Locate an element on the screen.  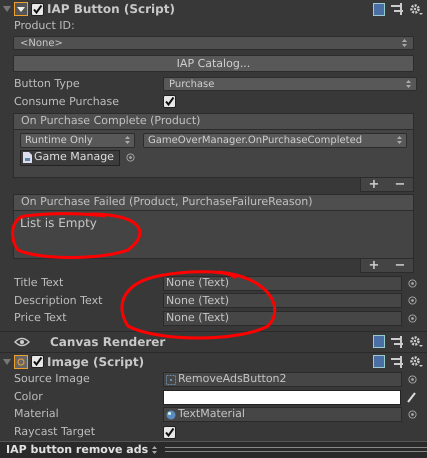
field-label: Raycast Target is located at coordinates (55, 432).